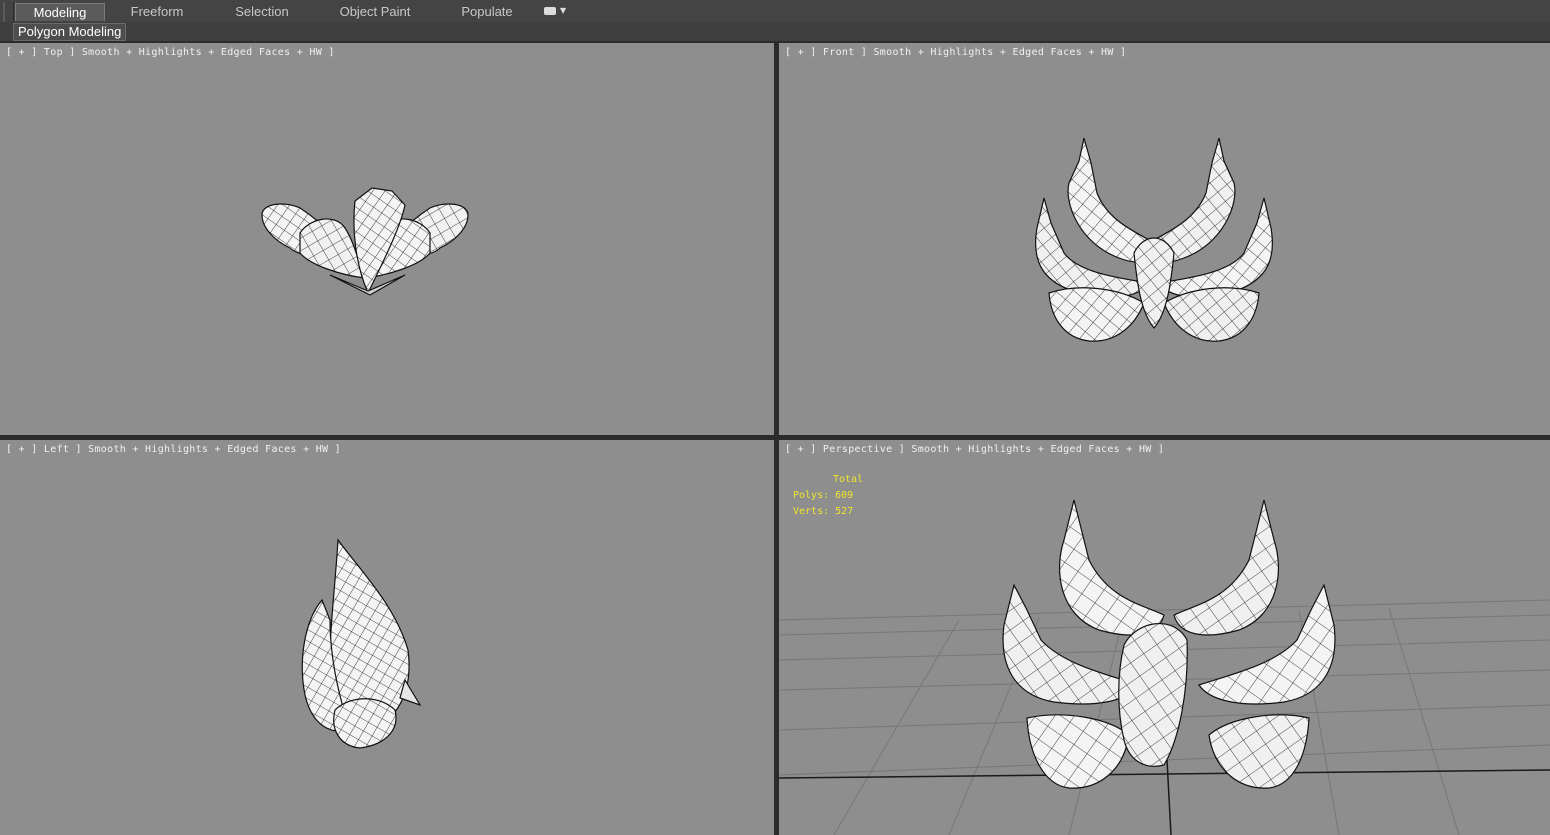 The image size is (1550, 835). I want to click on ribbon-panel-row: Polygon Modeling, so click(775, 32).